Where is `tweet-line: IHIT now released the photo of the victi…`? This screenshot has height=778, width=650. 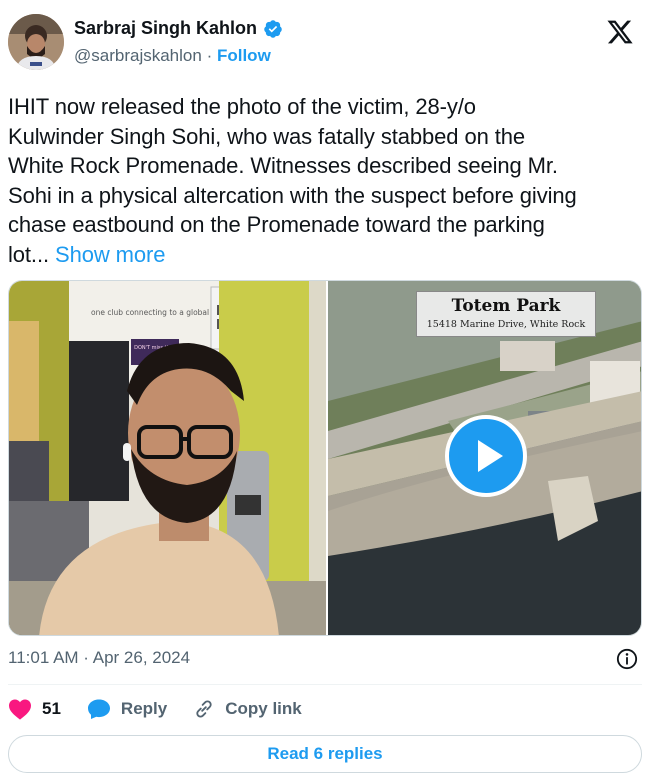
tweet-line: IHIT now released the photo of the victi… is located at coordinates (242, 106).